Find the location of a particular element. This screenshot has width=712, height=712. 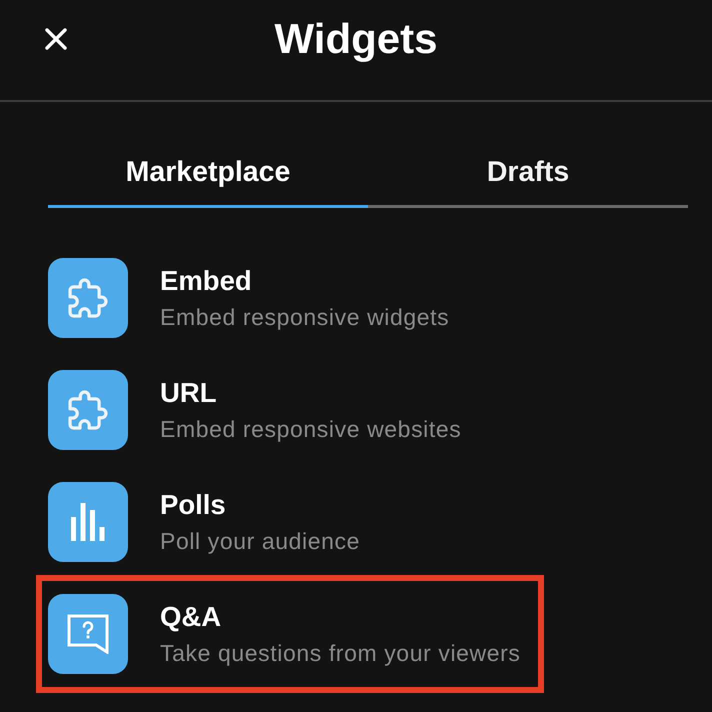

widget-title: URL is located at coordinates (311, 393).